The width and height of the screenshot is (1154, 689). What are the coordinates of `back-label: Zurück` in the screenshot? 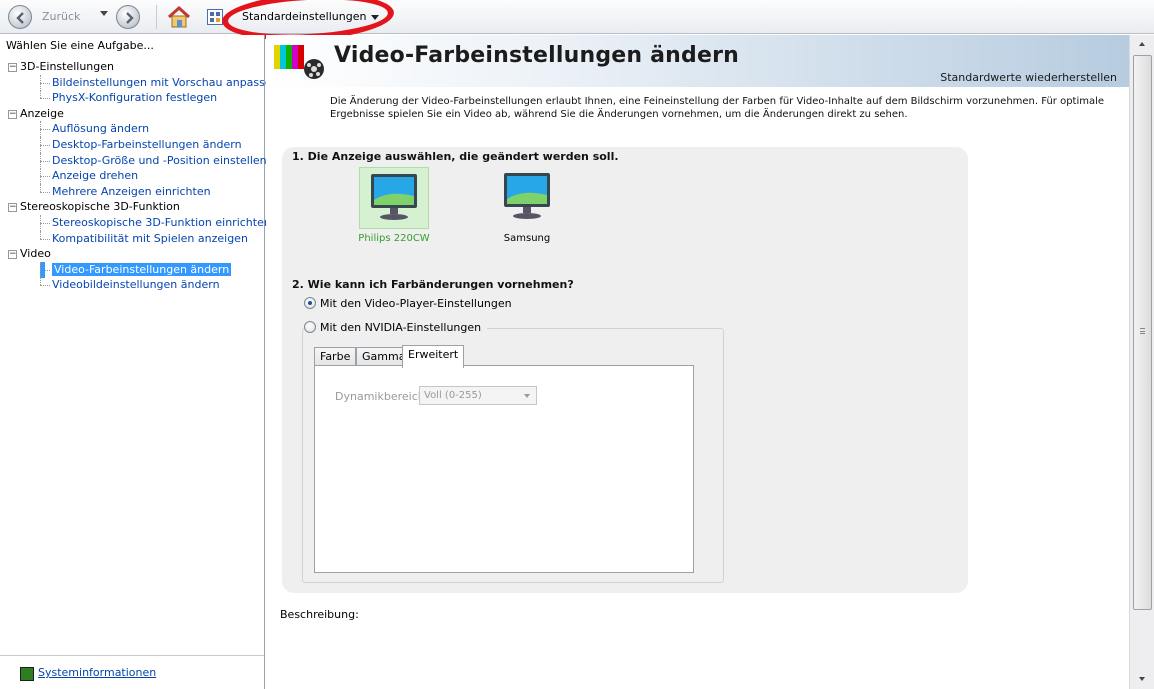 It's located at (61, 16).